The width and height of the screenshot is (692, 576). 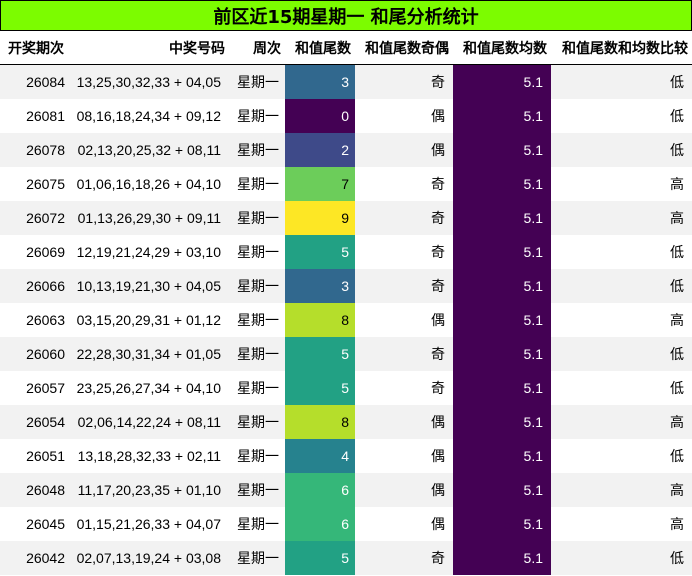 I want to click on numbers-cell: 01,06,16,18,26 + 04,10, so click(x=150, y=184).